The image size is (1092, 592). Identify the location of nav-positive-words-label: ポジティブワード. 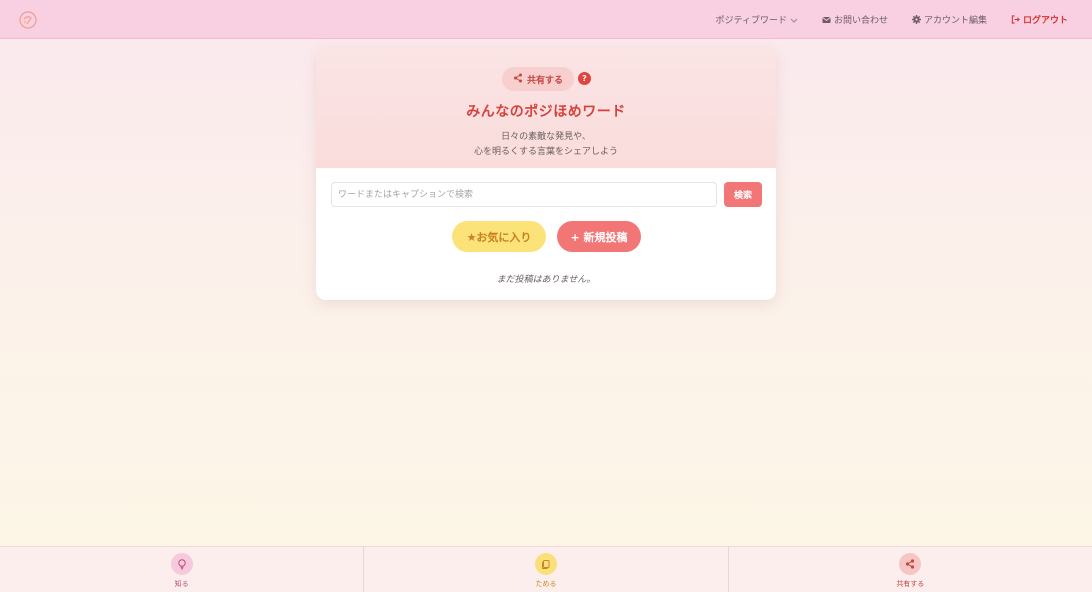
(751, 21).